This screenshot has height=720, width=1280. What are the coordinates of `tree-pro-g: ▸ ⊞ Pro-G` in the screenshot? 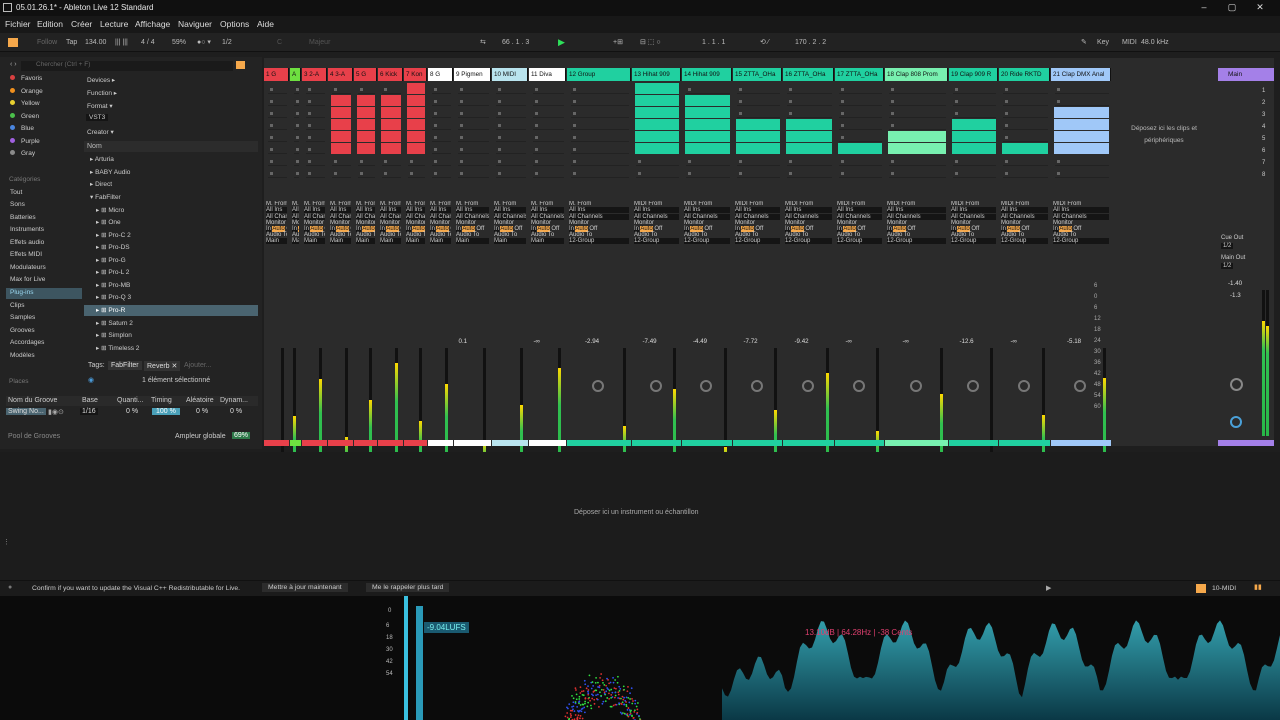 It's located at (111, 260).